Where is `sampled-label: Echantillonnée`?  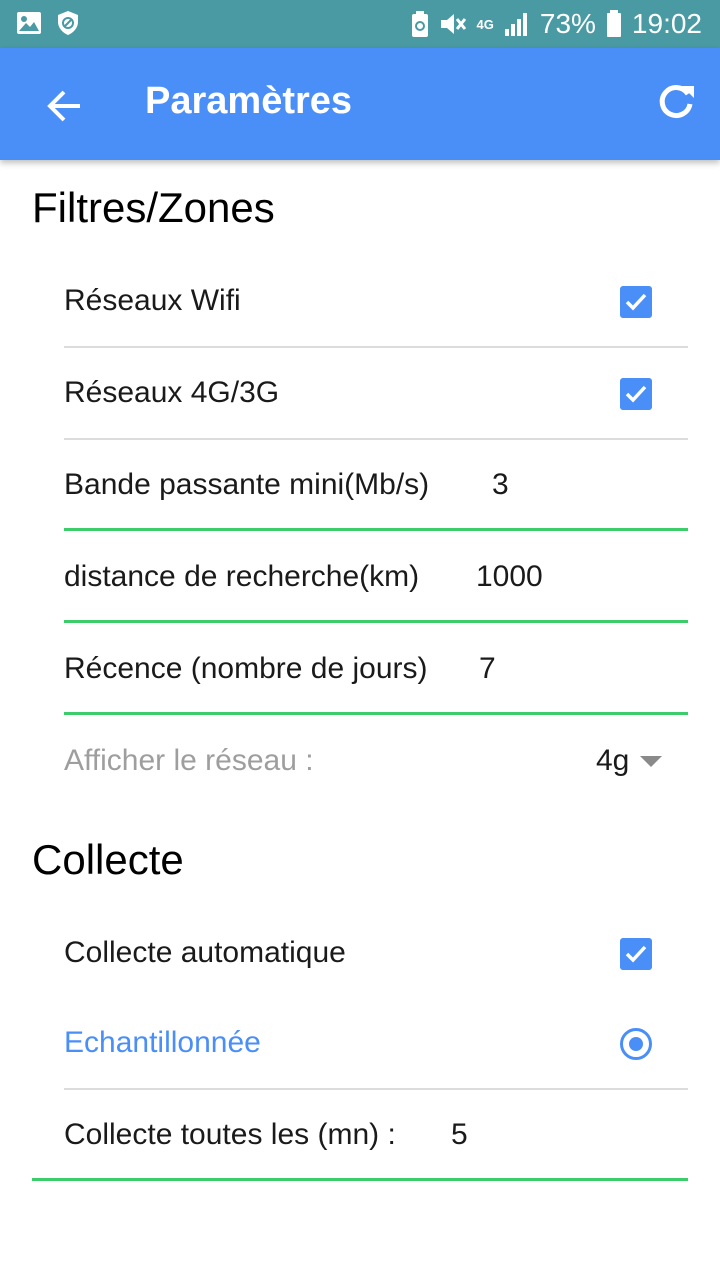 sampled-label: Echantillonnée is located at coordinates (162, 1042).